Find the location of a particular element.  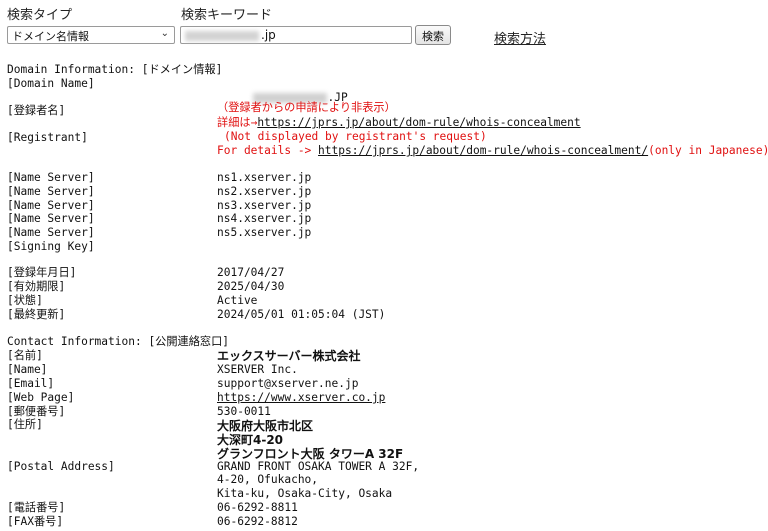

email-label: [Email] is located at coordinates (31, 383).